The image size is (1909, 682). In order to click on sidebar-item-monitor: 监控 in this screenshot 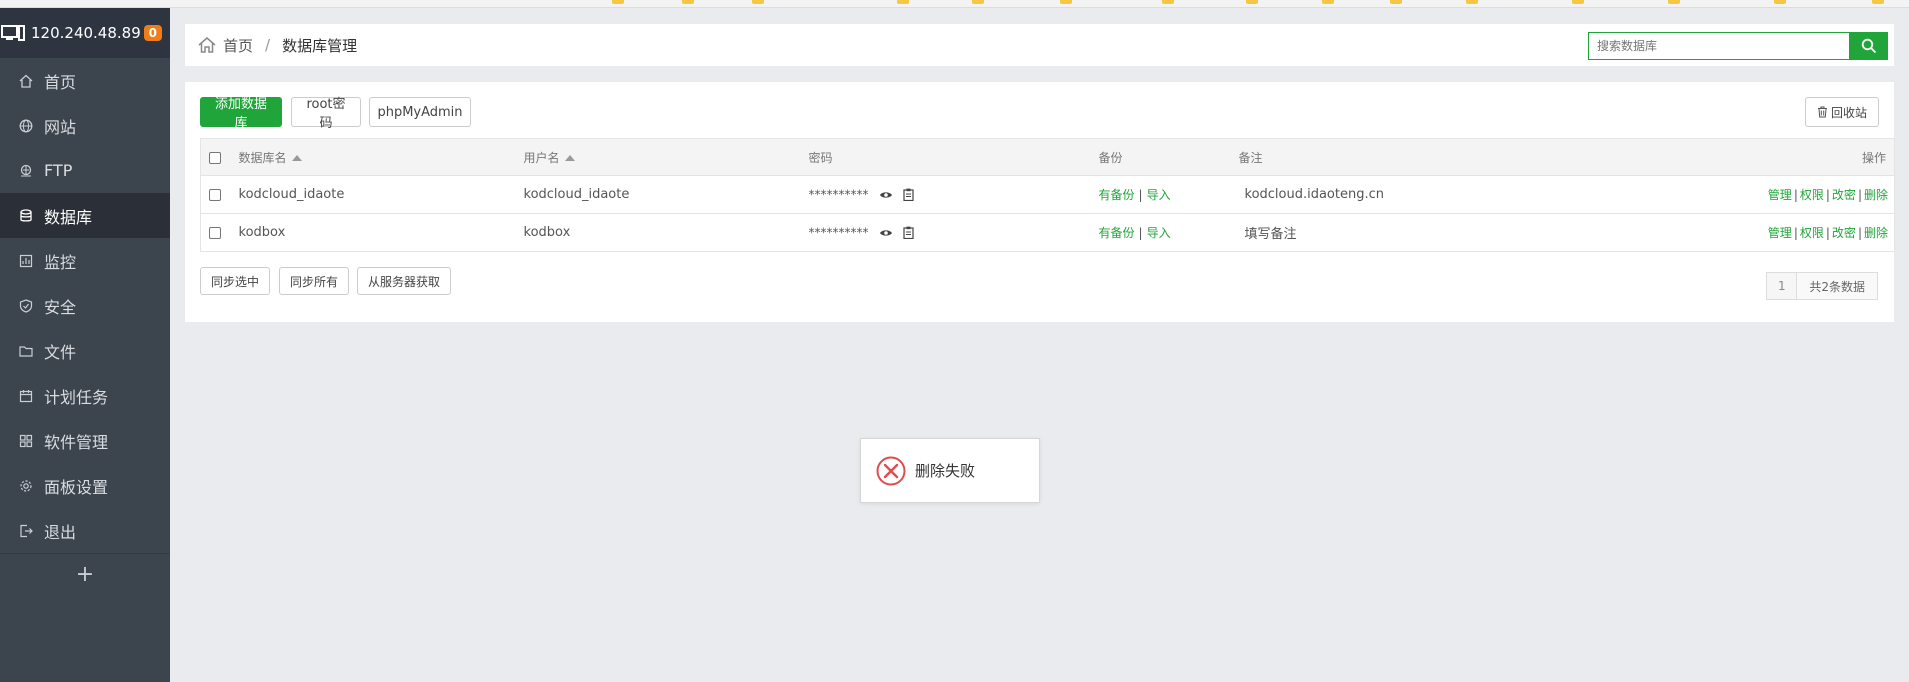, I will do `click(85, 260)`.